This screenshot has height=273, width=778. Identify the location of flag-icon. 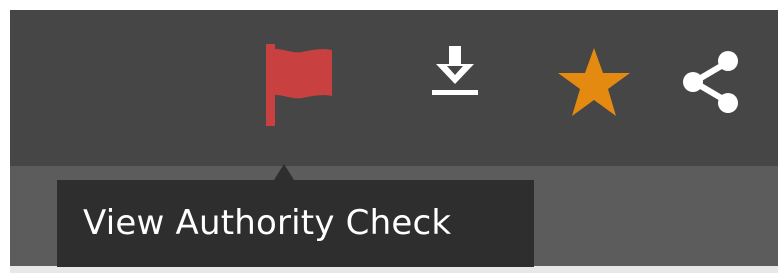
(299, 85).